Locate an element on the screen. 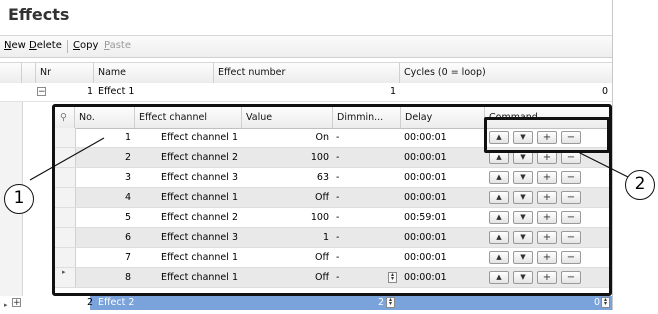 The height and width of the screenshot is (314, 658). column-header-delay: Delay is located at coordinates (443, 117).